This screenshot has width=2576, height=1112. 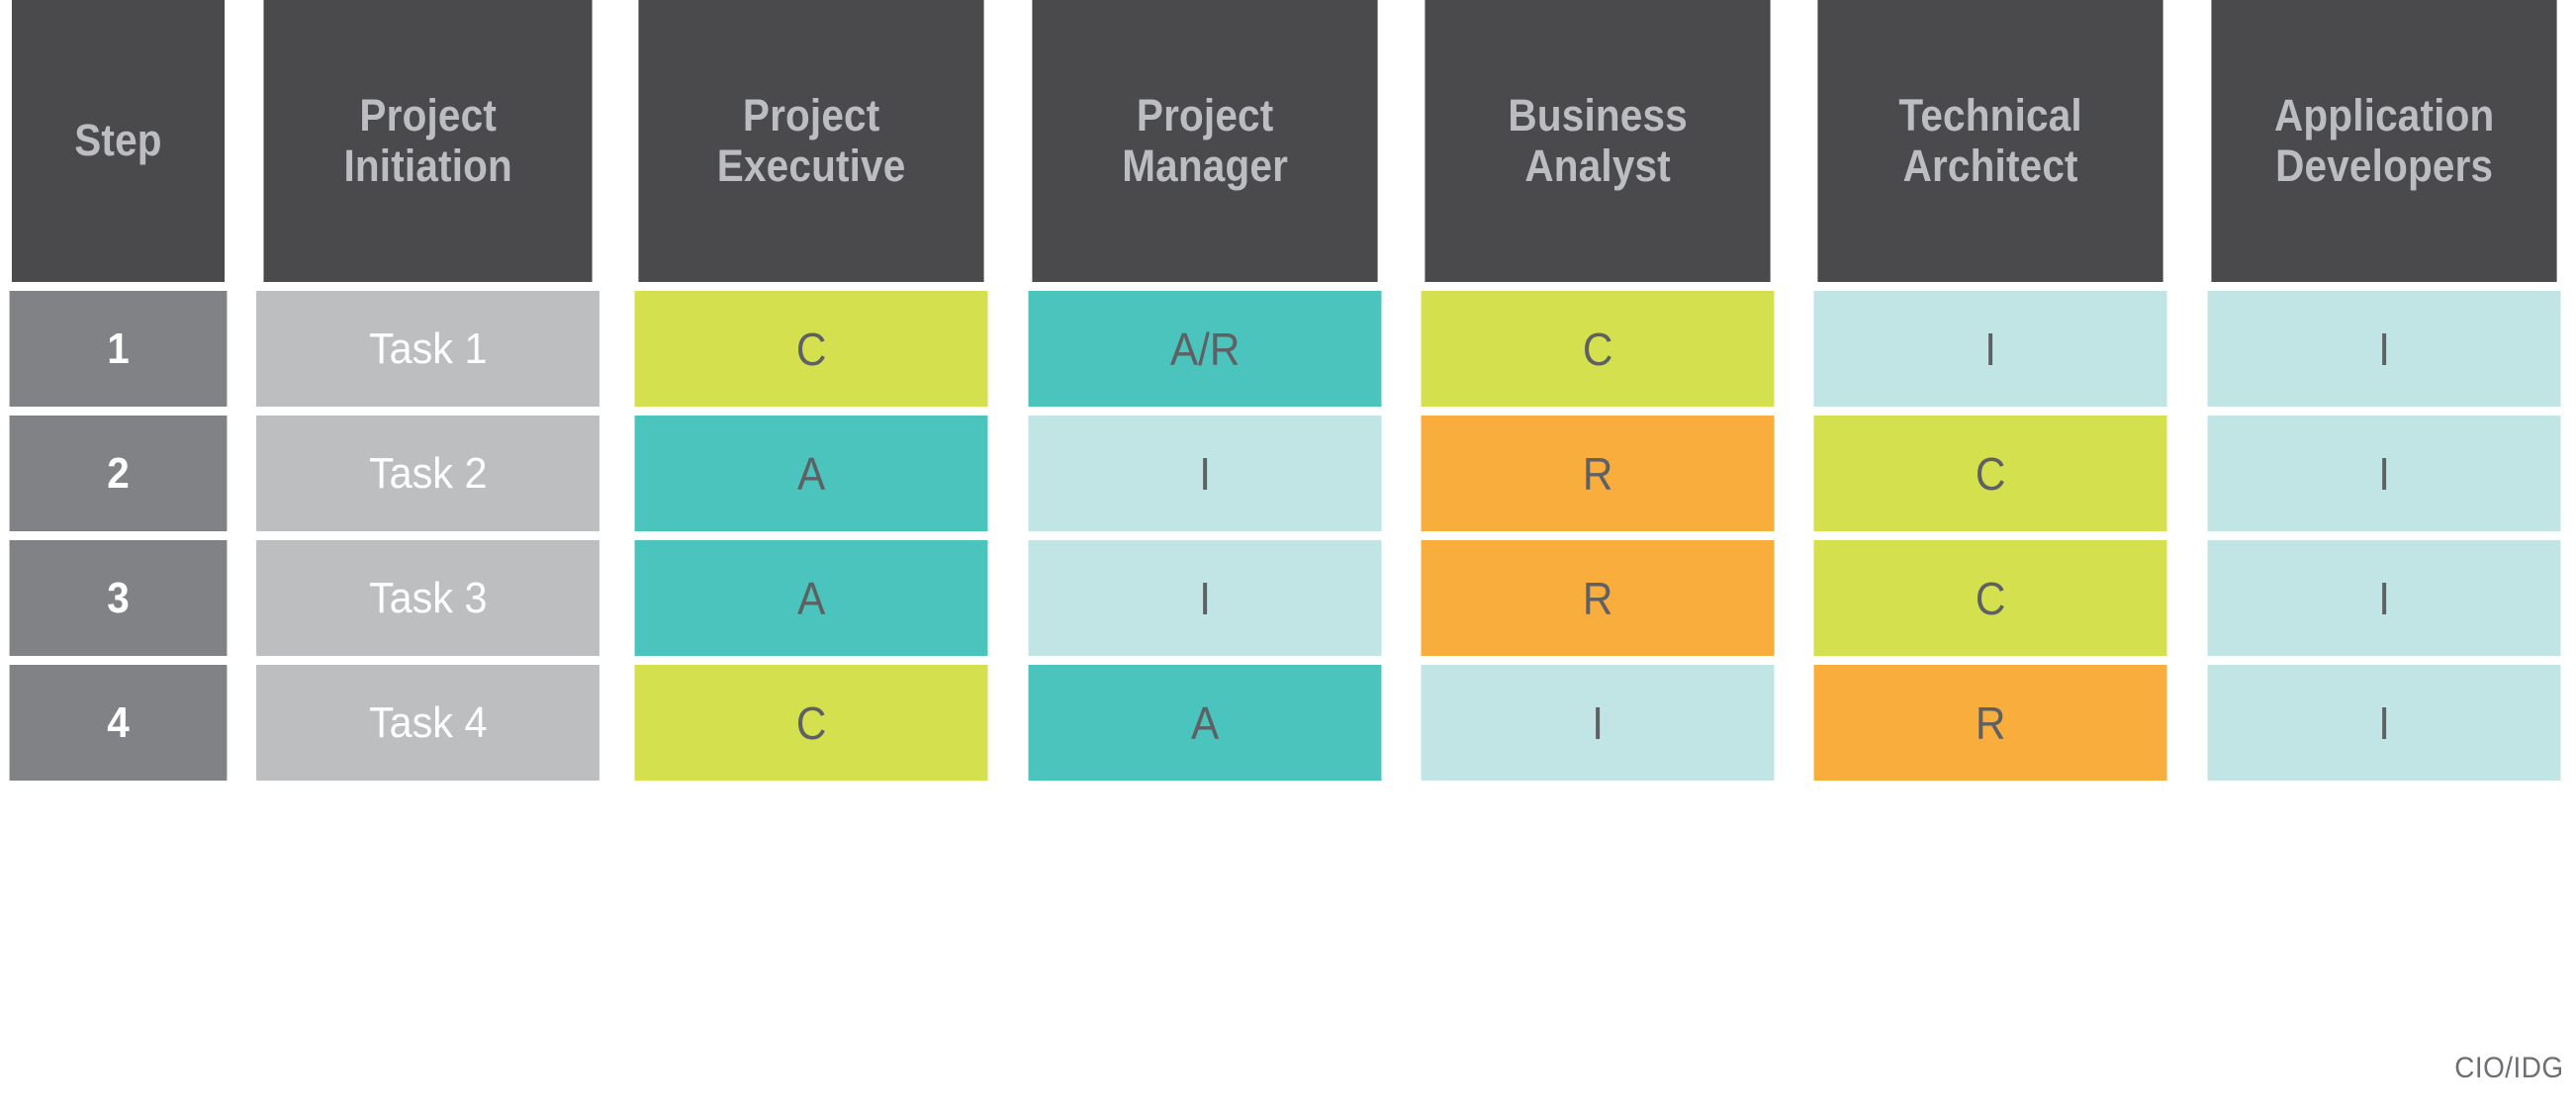 I want to click on table-row: 3 Task 3AIRCI, so click(x=1288, y=598).